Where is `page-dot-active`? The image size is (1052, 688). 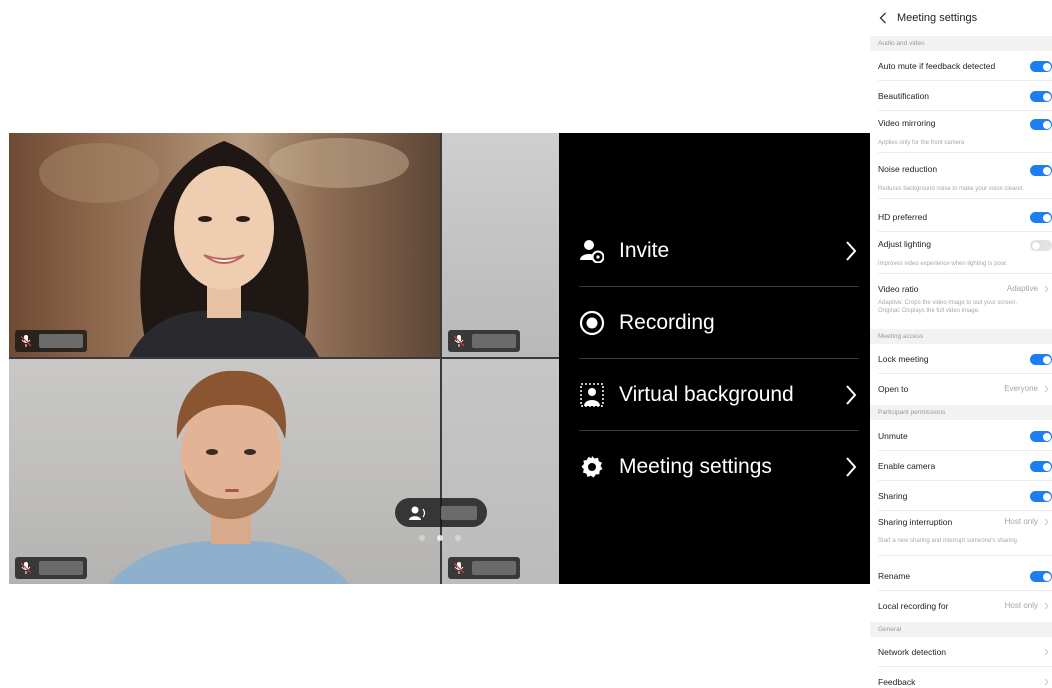
page-dot-active is located at coordinates (440, 538).